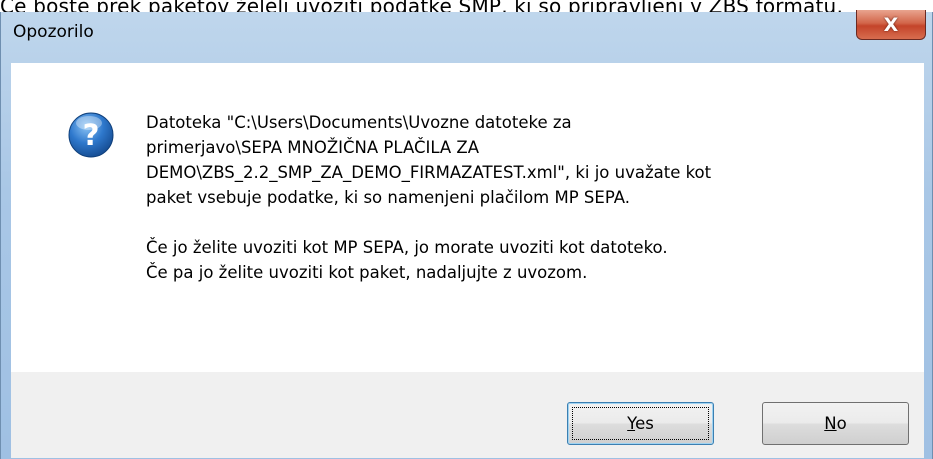  What do you see at coordinates (53, 32) in the screenshot?
I see `window-title: Opozorilo` at bounding box center [53, 32].